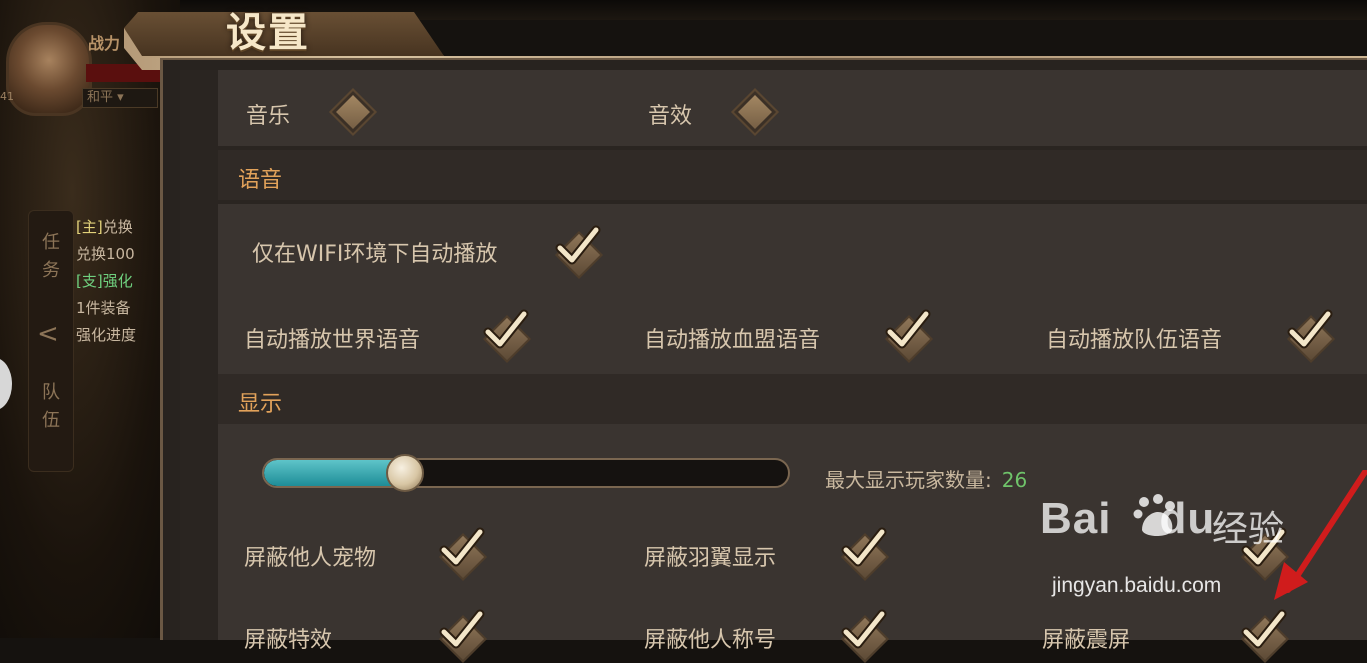 This screenshot has width=1367, height=663. I want to click on voice-section-header: 语音, so click(792, 175).